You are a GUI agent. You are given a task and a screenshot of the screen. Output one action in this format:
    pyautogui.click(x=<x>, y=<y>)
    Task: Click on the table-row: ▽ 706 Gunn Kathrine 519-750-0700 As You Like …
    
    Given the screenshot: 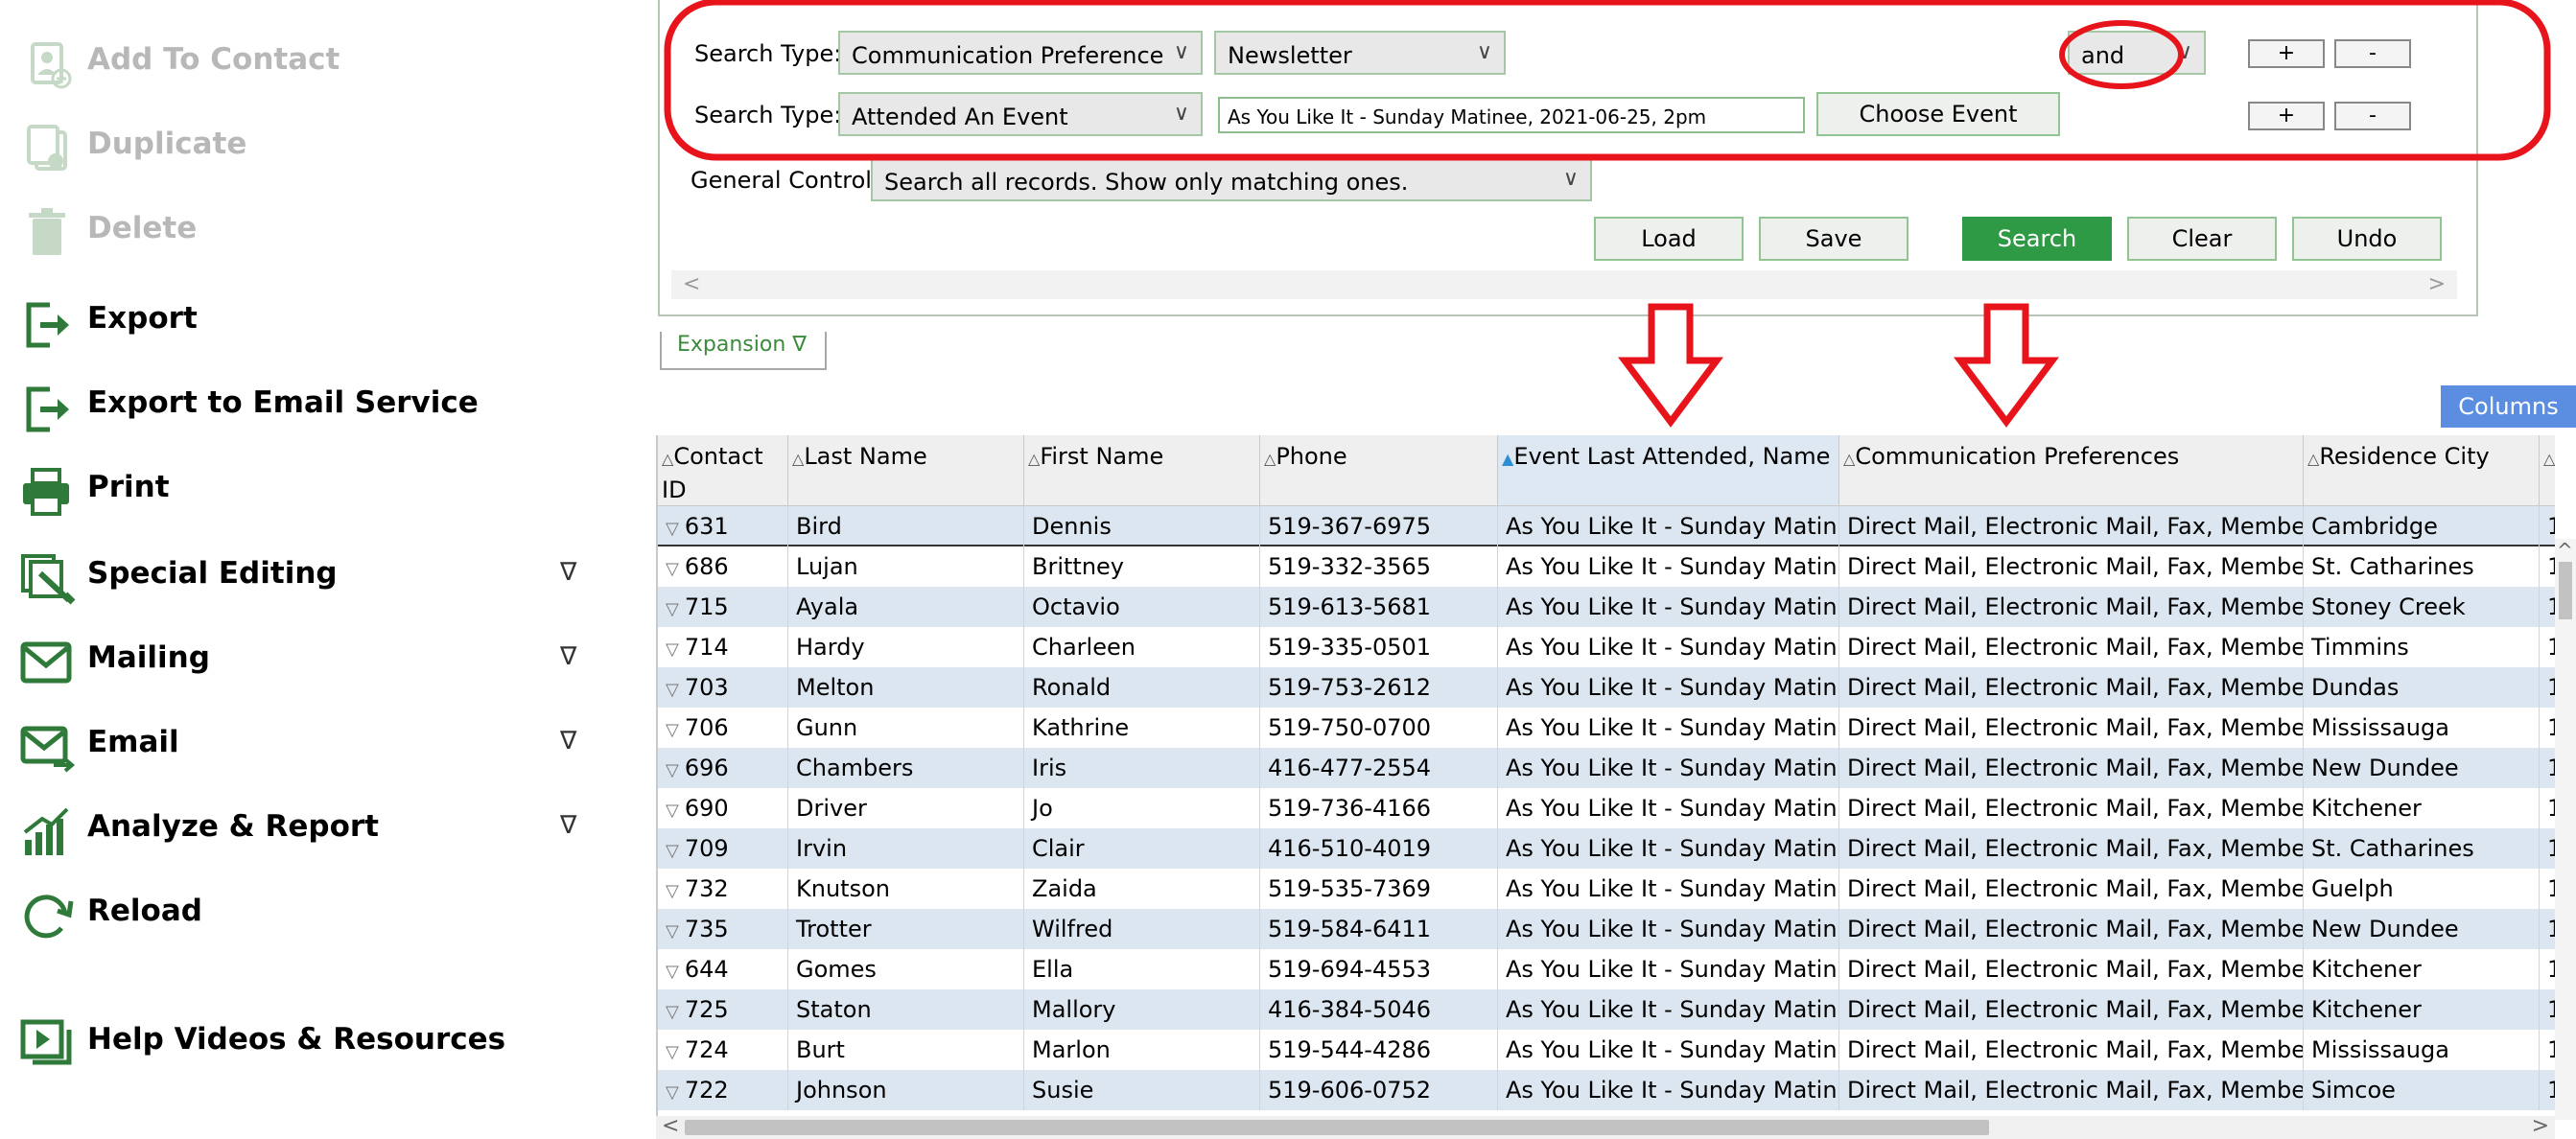 What is the action you would take?
    pyautogui.click(x=1606, y=728)
    